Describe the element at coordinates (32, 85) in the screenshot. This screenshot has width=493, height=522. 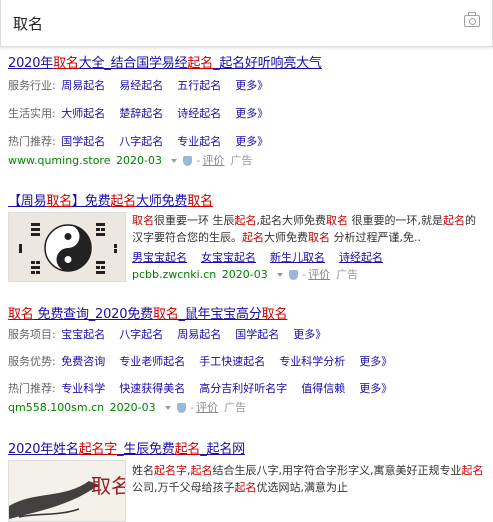
I see `row-label: 服务行业:` at that location.